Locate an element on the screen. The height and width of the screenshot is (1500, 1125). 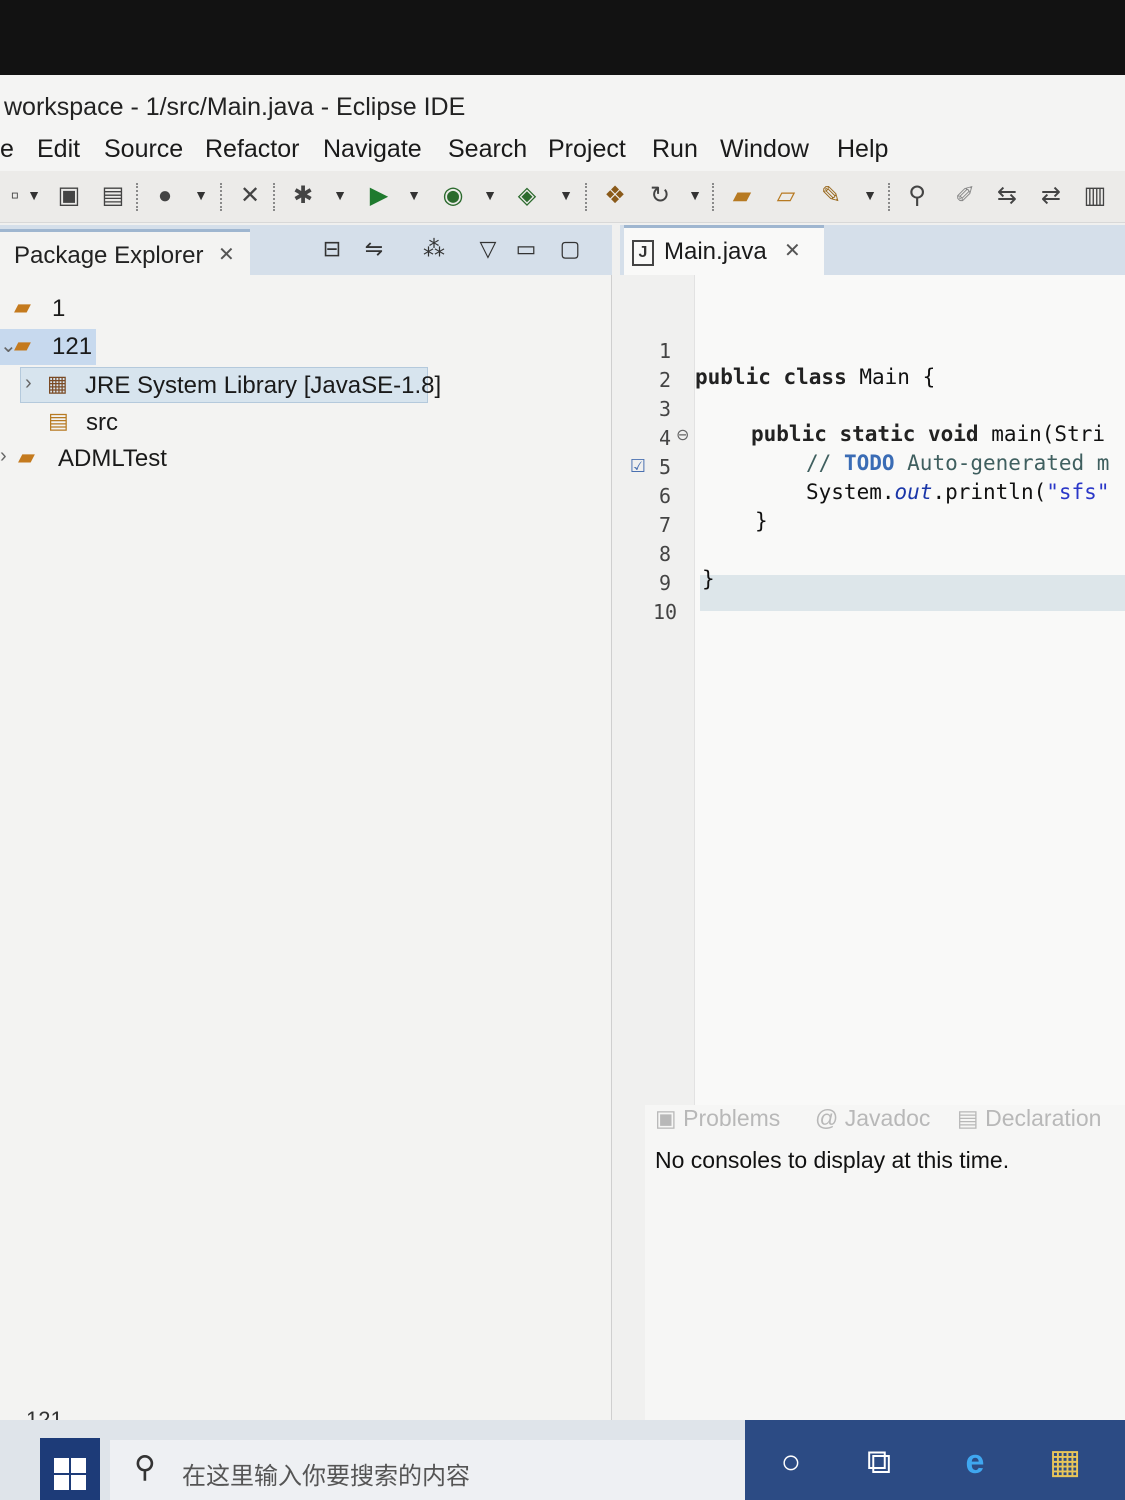
open-type-icon: ▰ is located at coordinates (742, 196).